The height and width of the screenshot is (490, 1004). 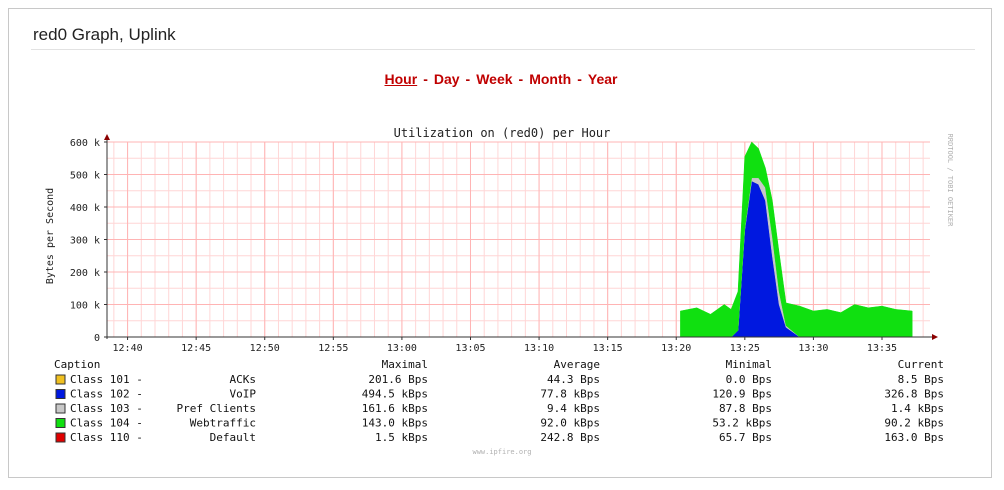 I want to click on x-tick-label: 13:00, so click(x=402, y=348).